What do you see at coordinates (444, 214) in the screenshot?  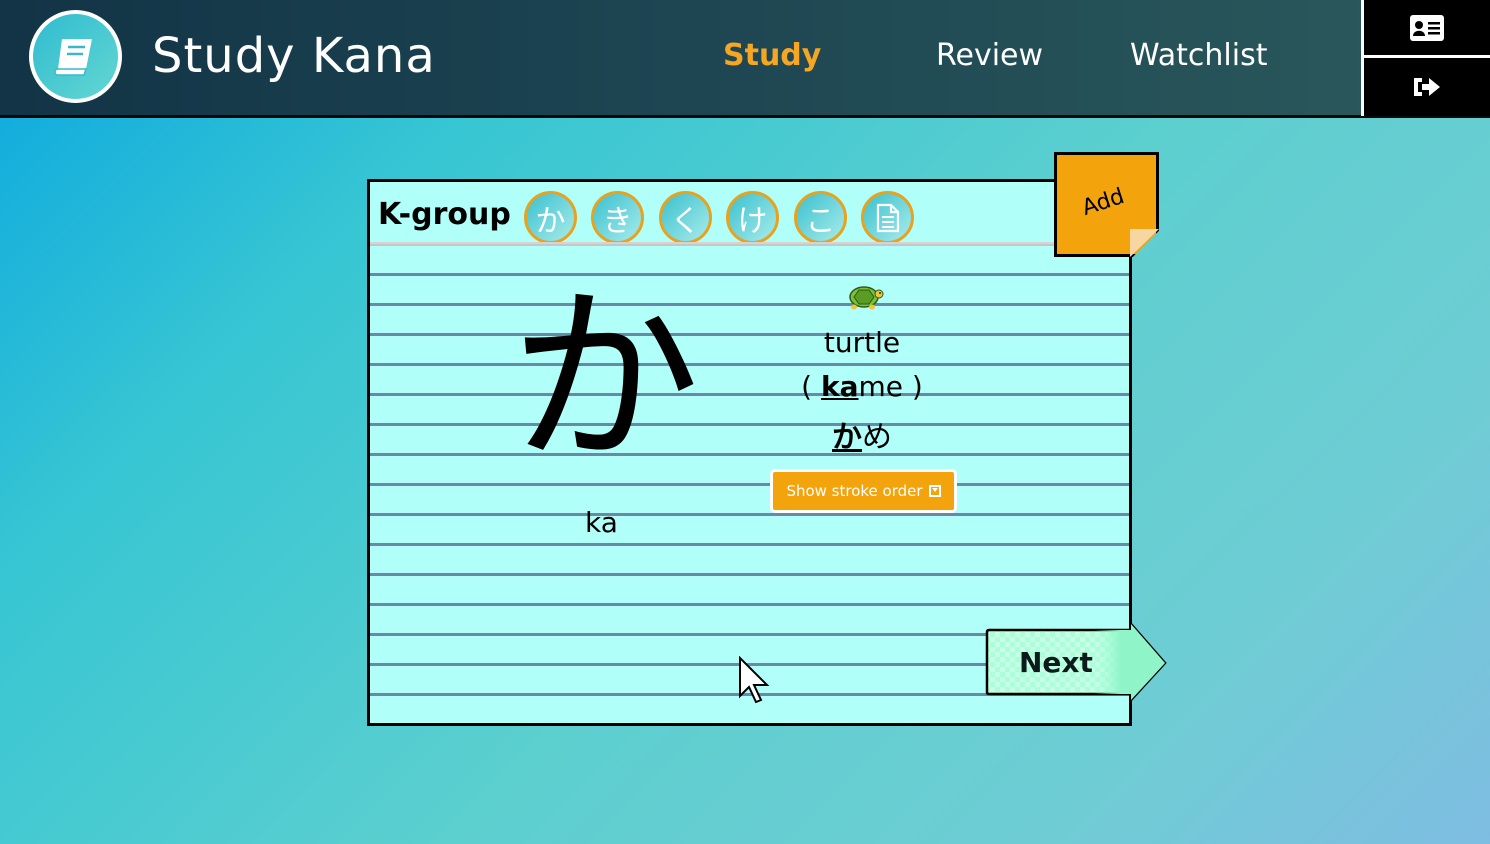 I see `group-title: K-group` at bounding box center [444, 214].